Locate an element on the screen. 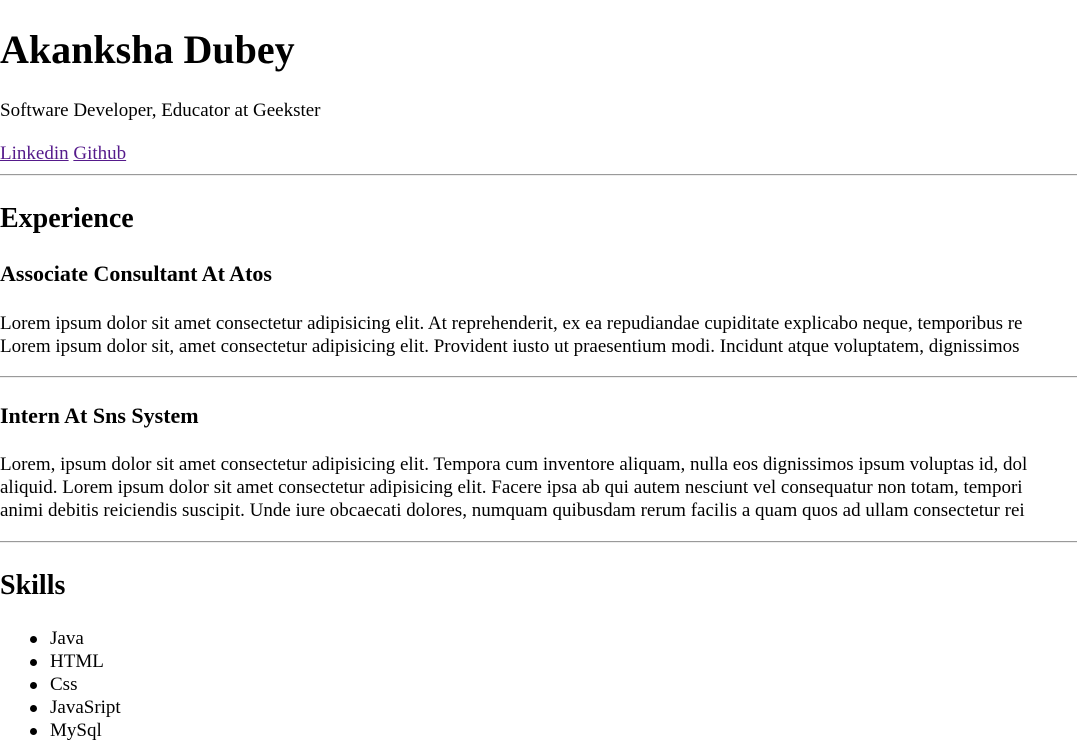  role-title-sns: Intern At Sns System is located at coordinates (99, 415).